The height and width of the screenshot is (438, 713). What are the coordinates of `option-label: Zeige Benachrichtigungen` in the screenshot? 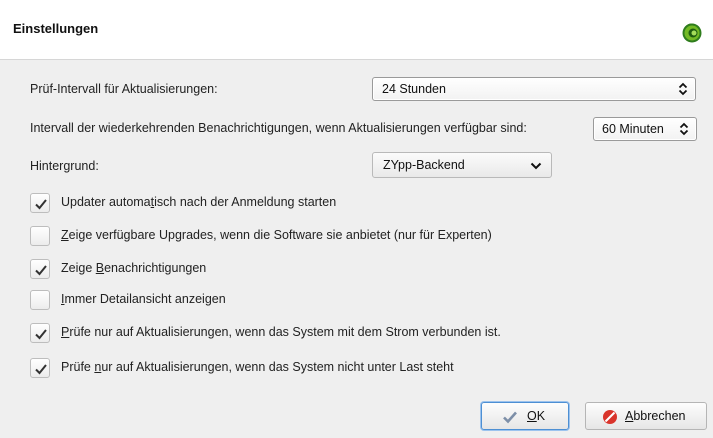 It's located at (134, 268).